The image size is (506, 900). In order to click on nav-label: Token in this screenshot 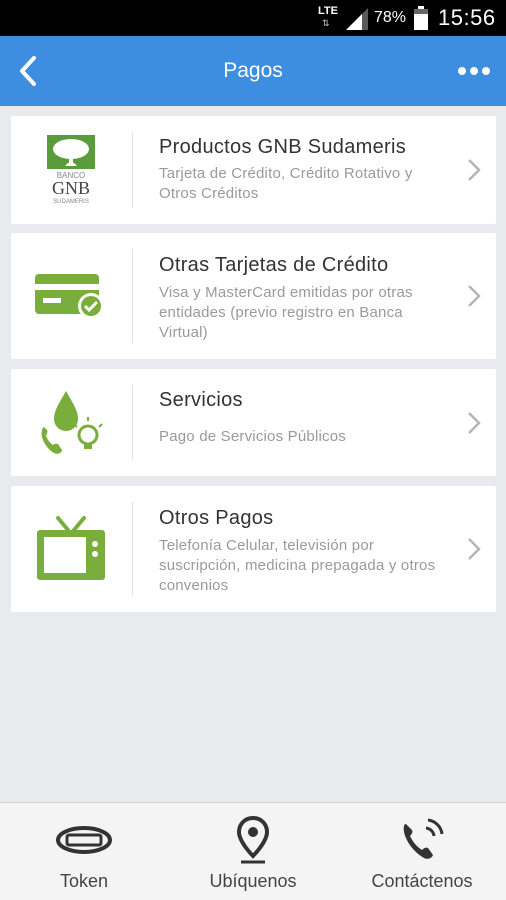, I will do `click(84, 881)`.